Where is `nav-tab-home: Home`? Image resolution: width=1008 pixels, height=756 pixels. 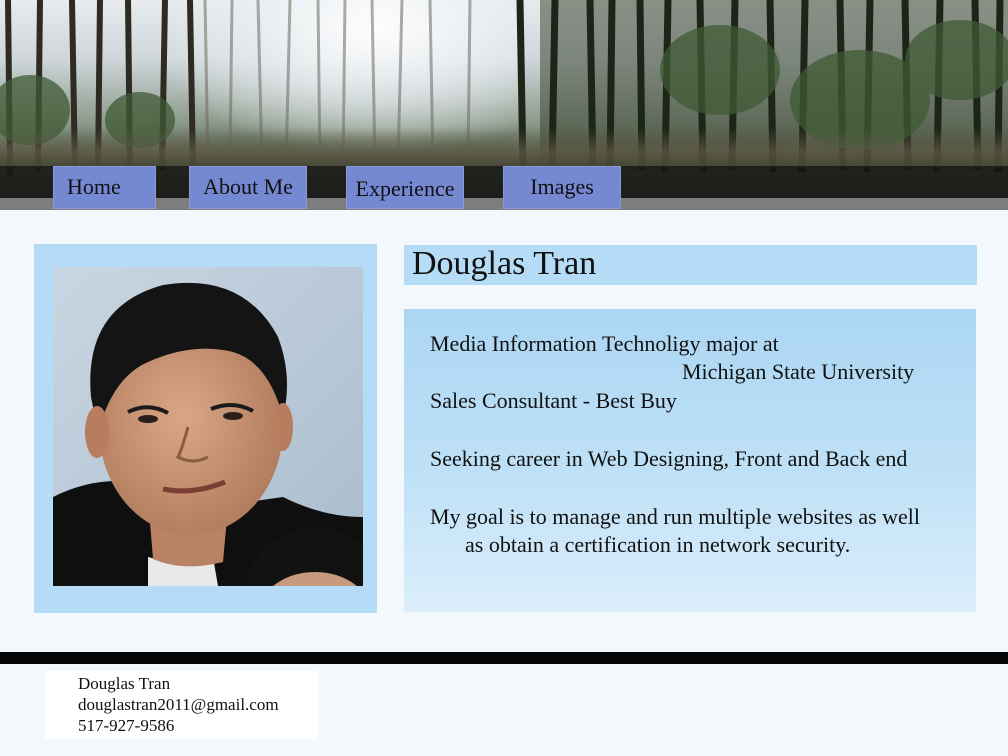 nav-tab-home: Home is located at coordinates (104, 187).